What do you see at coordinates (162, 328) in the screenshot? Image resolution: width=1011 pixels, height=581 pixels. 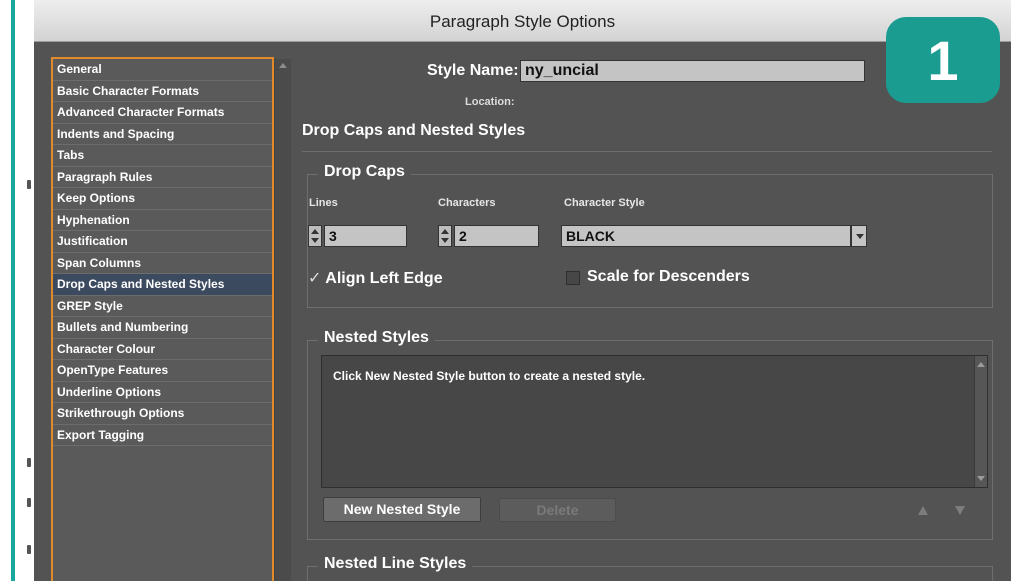 I see `category-item: Bullets and Numbering` at bounding box center [162, 328].